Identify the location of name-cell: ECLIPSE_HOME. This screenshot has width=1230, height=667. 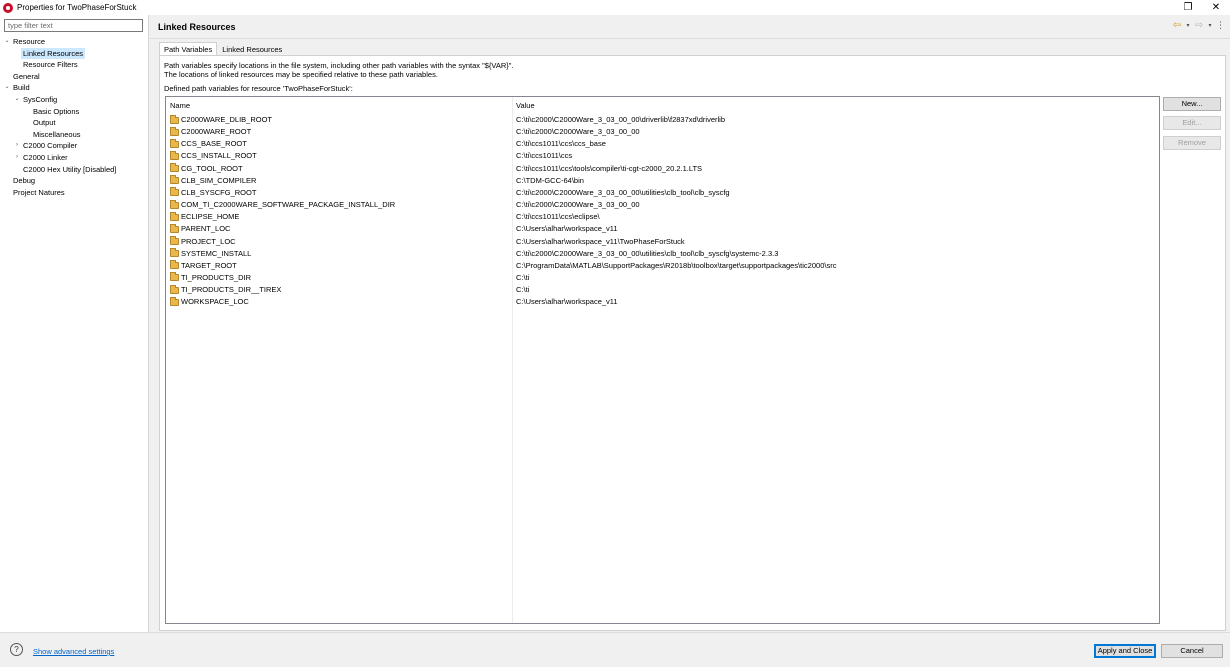
(204, 217).